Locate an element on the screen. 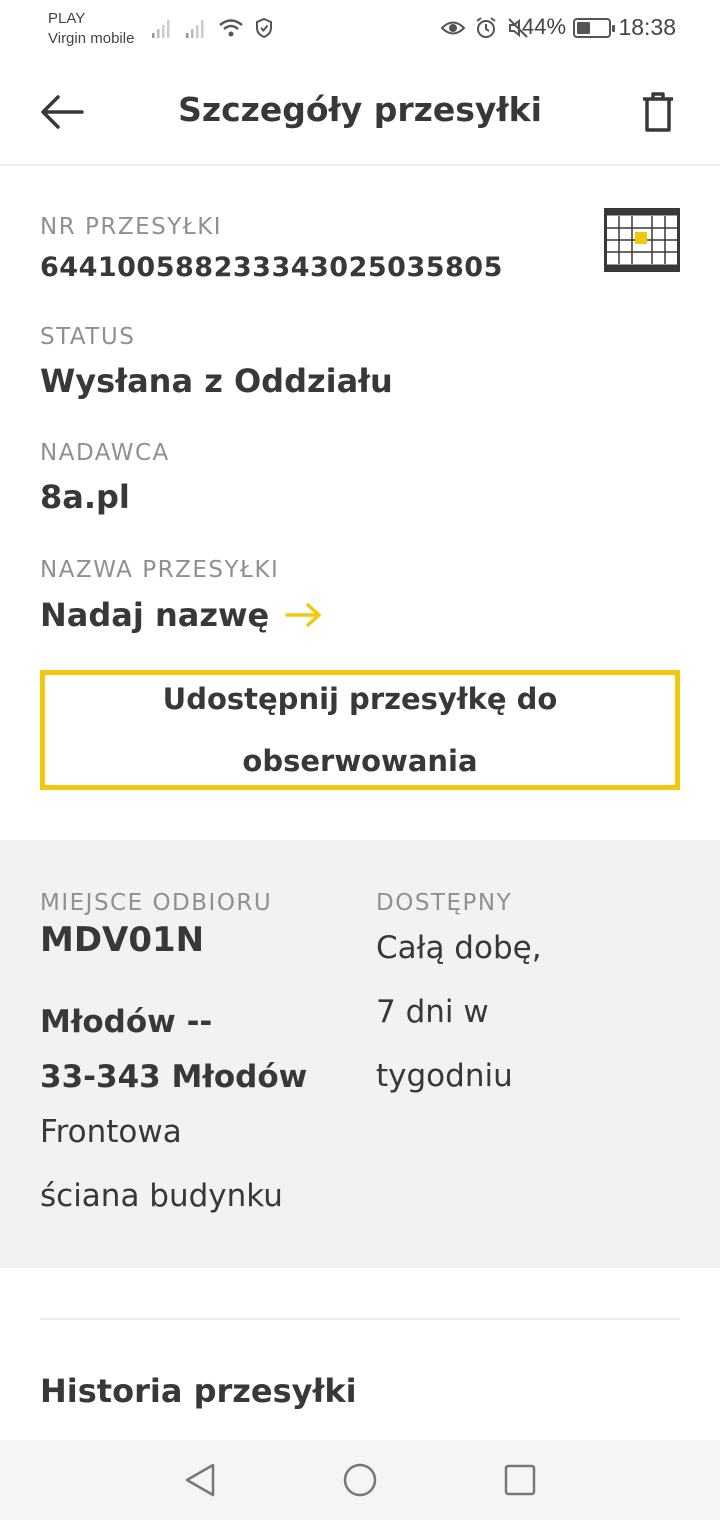  pickup-postal-line: 33-343 Młodów is located at coordinates (174, 1077).